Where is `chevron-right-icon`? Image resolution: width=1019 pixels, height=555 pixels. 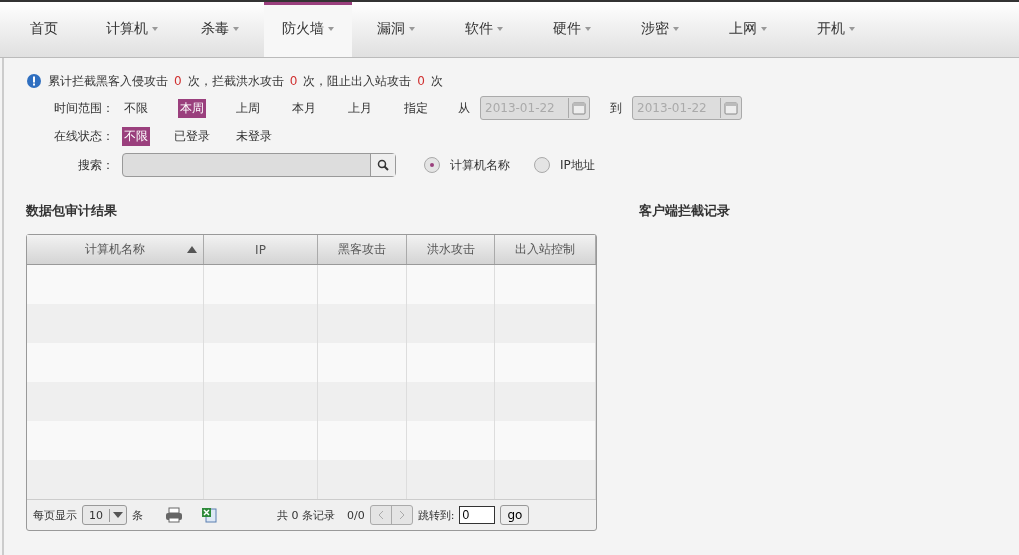 chevron-right-icon is located at coordinates (401, 515).